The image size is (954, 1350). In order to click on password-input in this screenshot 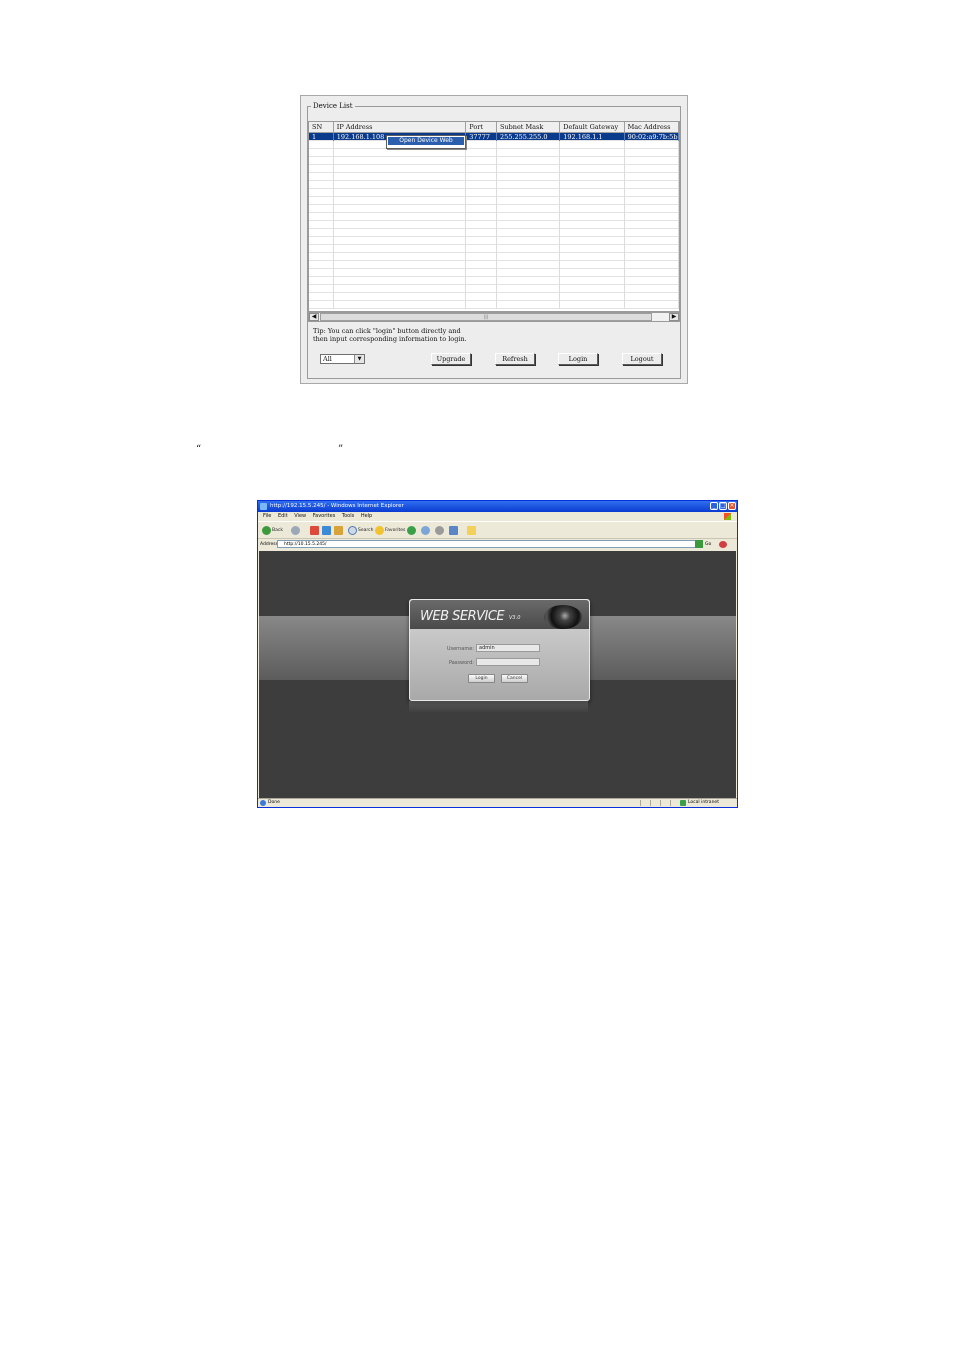, I will do `click(508, 662)`.